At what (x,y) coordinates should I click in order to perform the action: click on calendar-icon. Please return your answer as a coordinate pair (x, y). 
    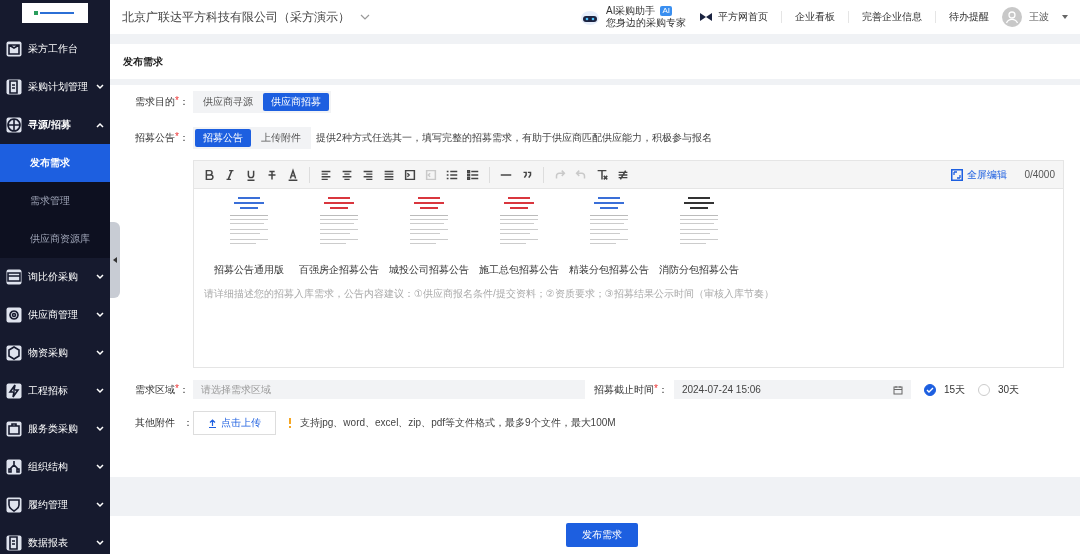
    Looking at the image, I should click on (897, 389).